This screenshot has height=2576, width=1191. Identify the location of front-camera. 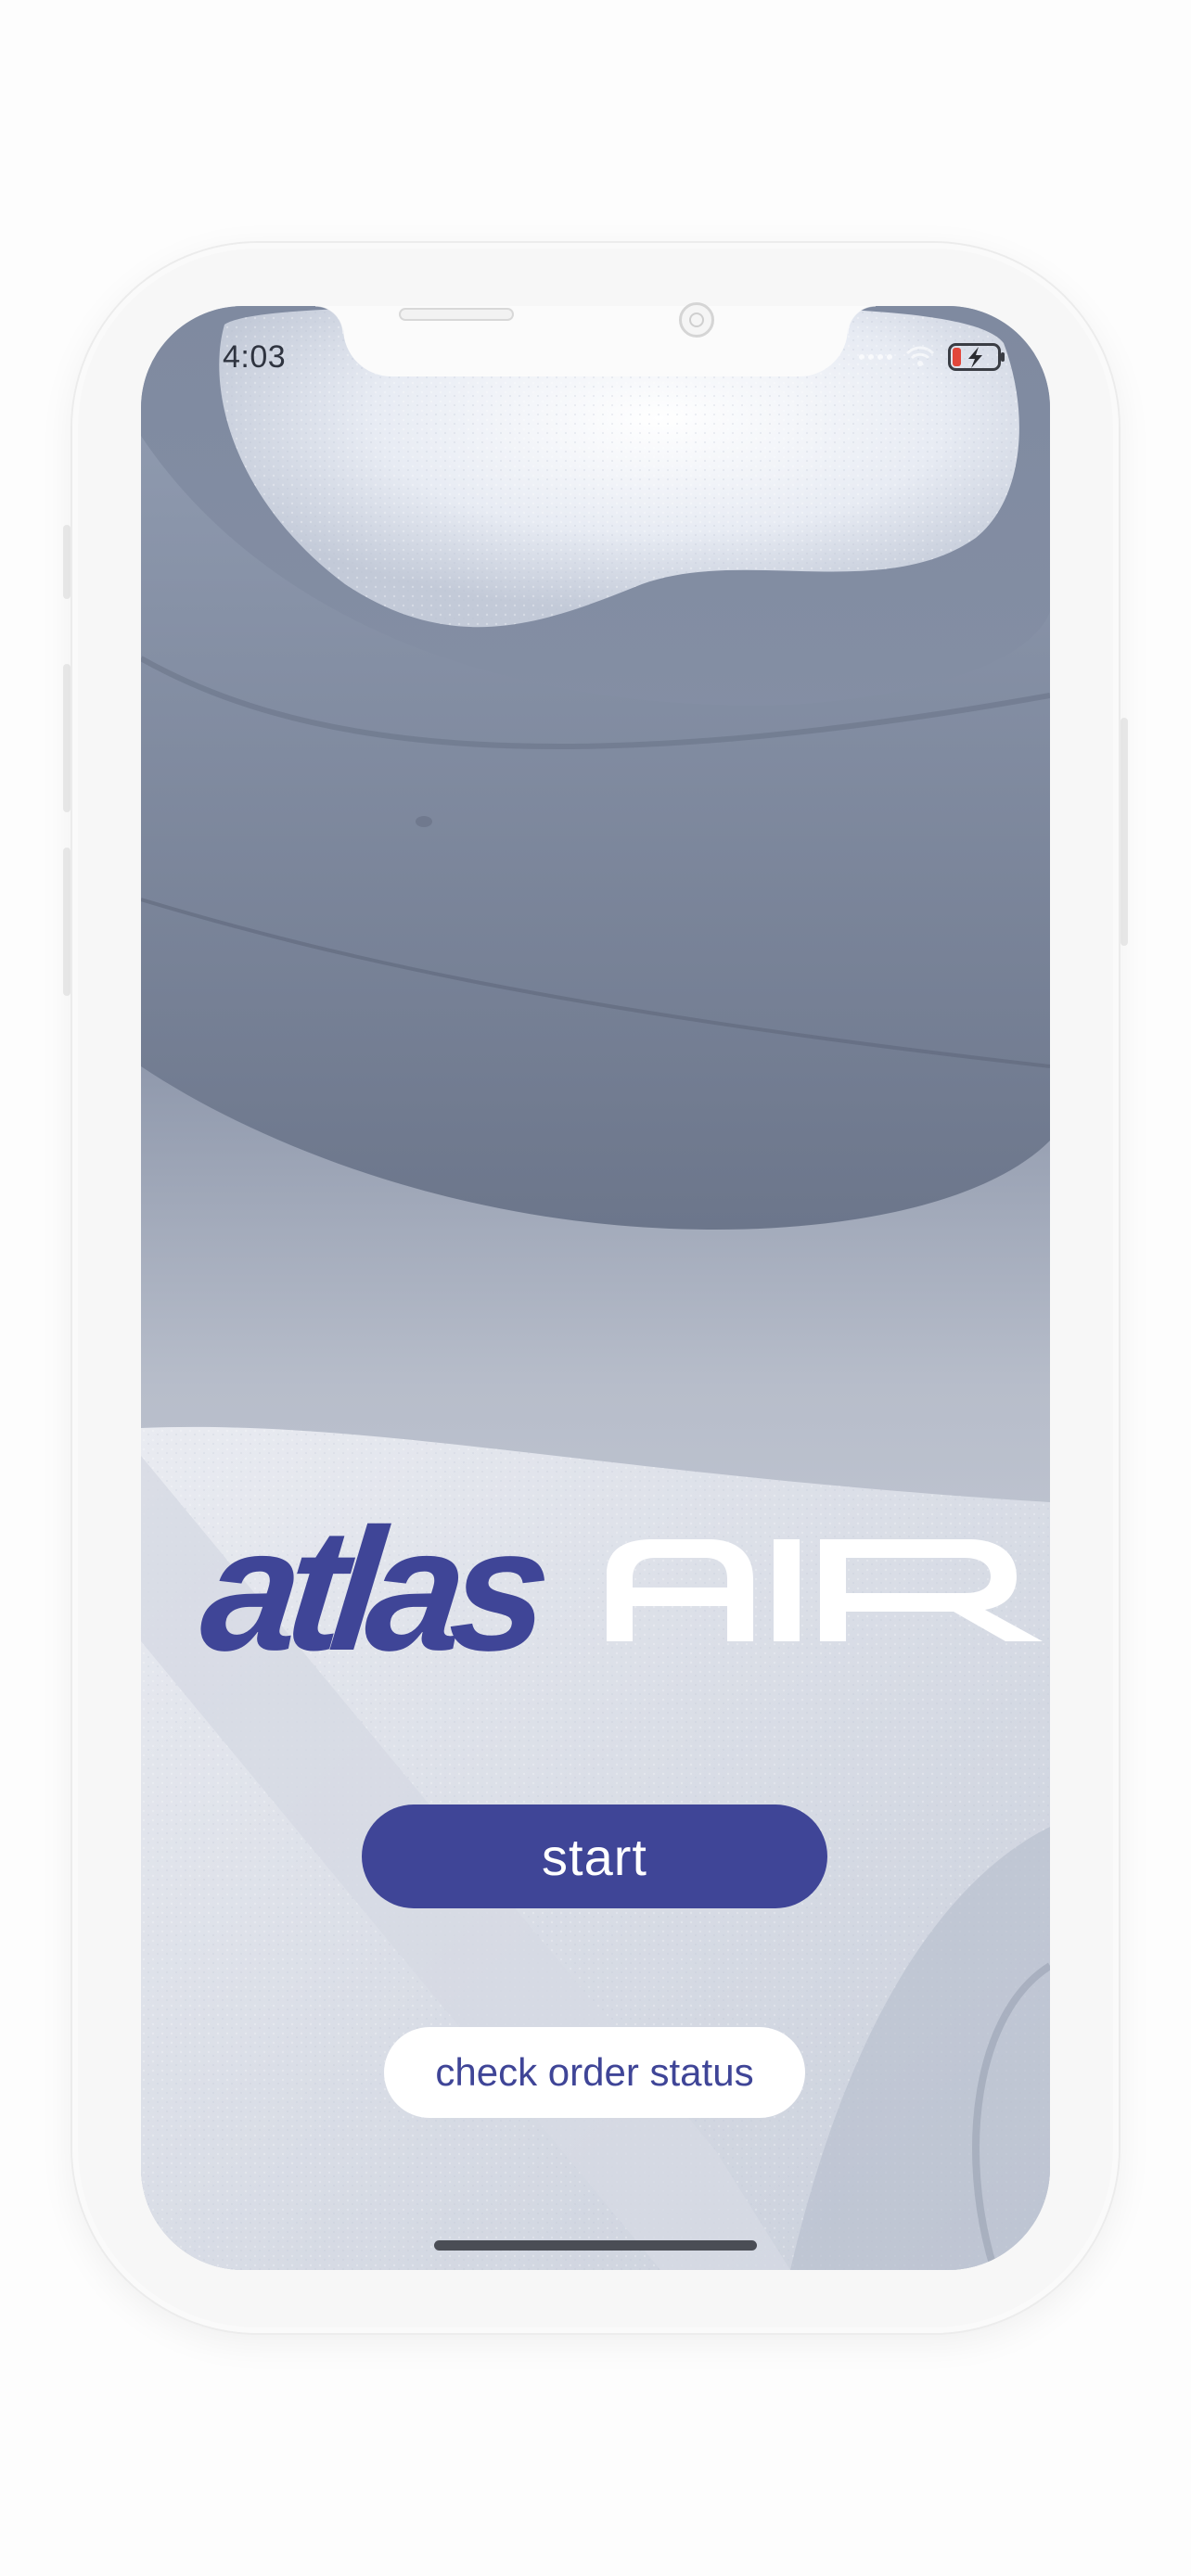
(696, 320).